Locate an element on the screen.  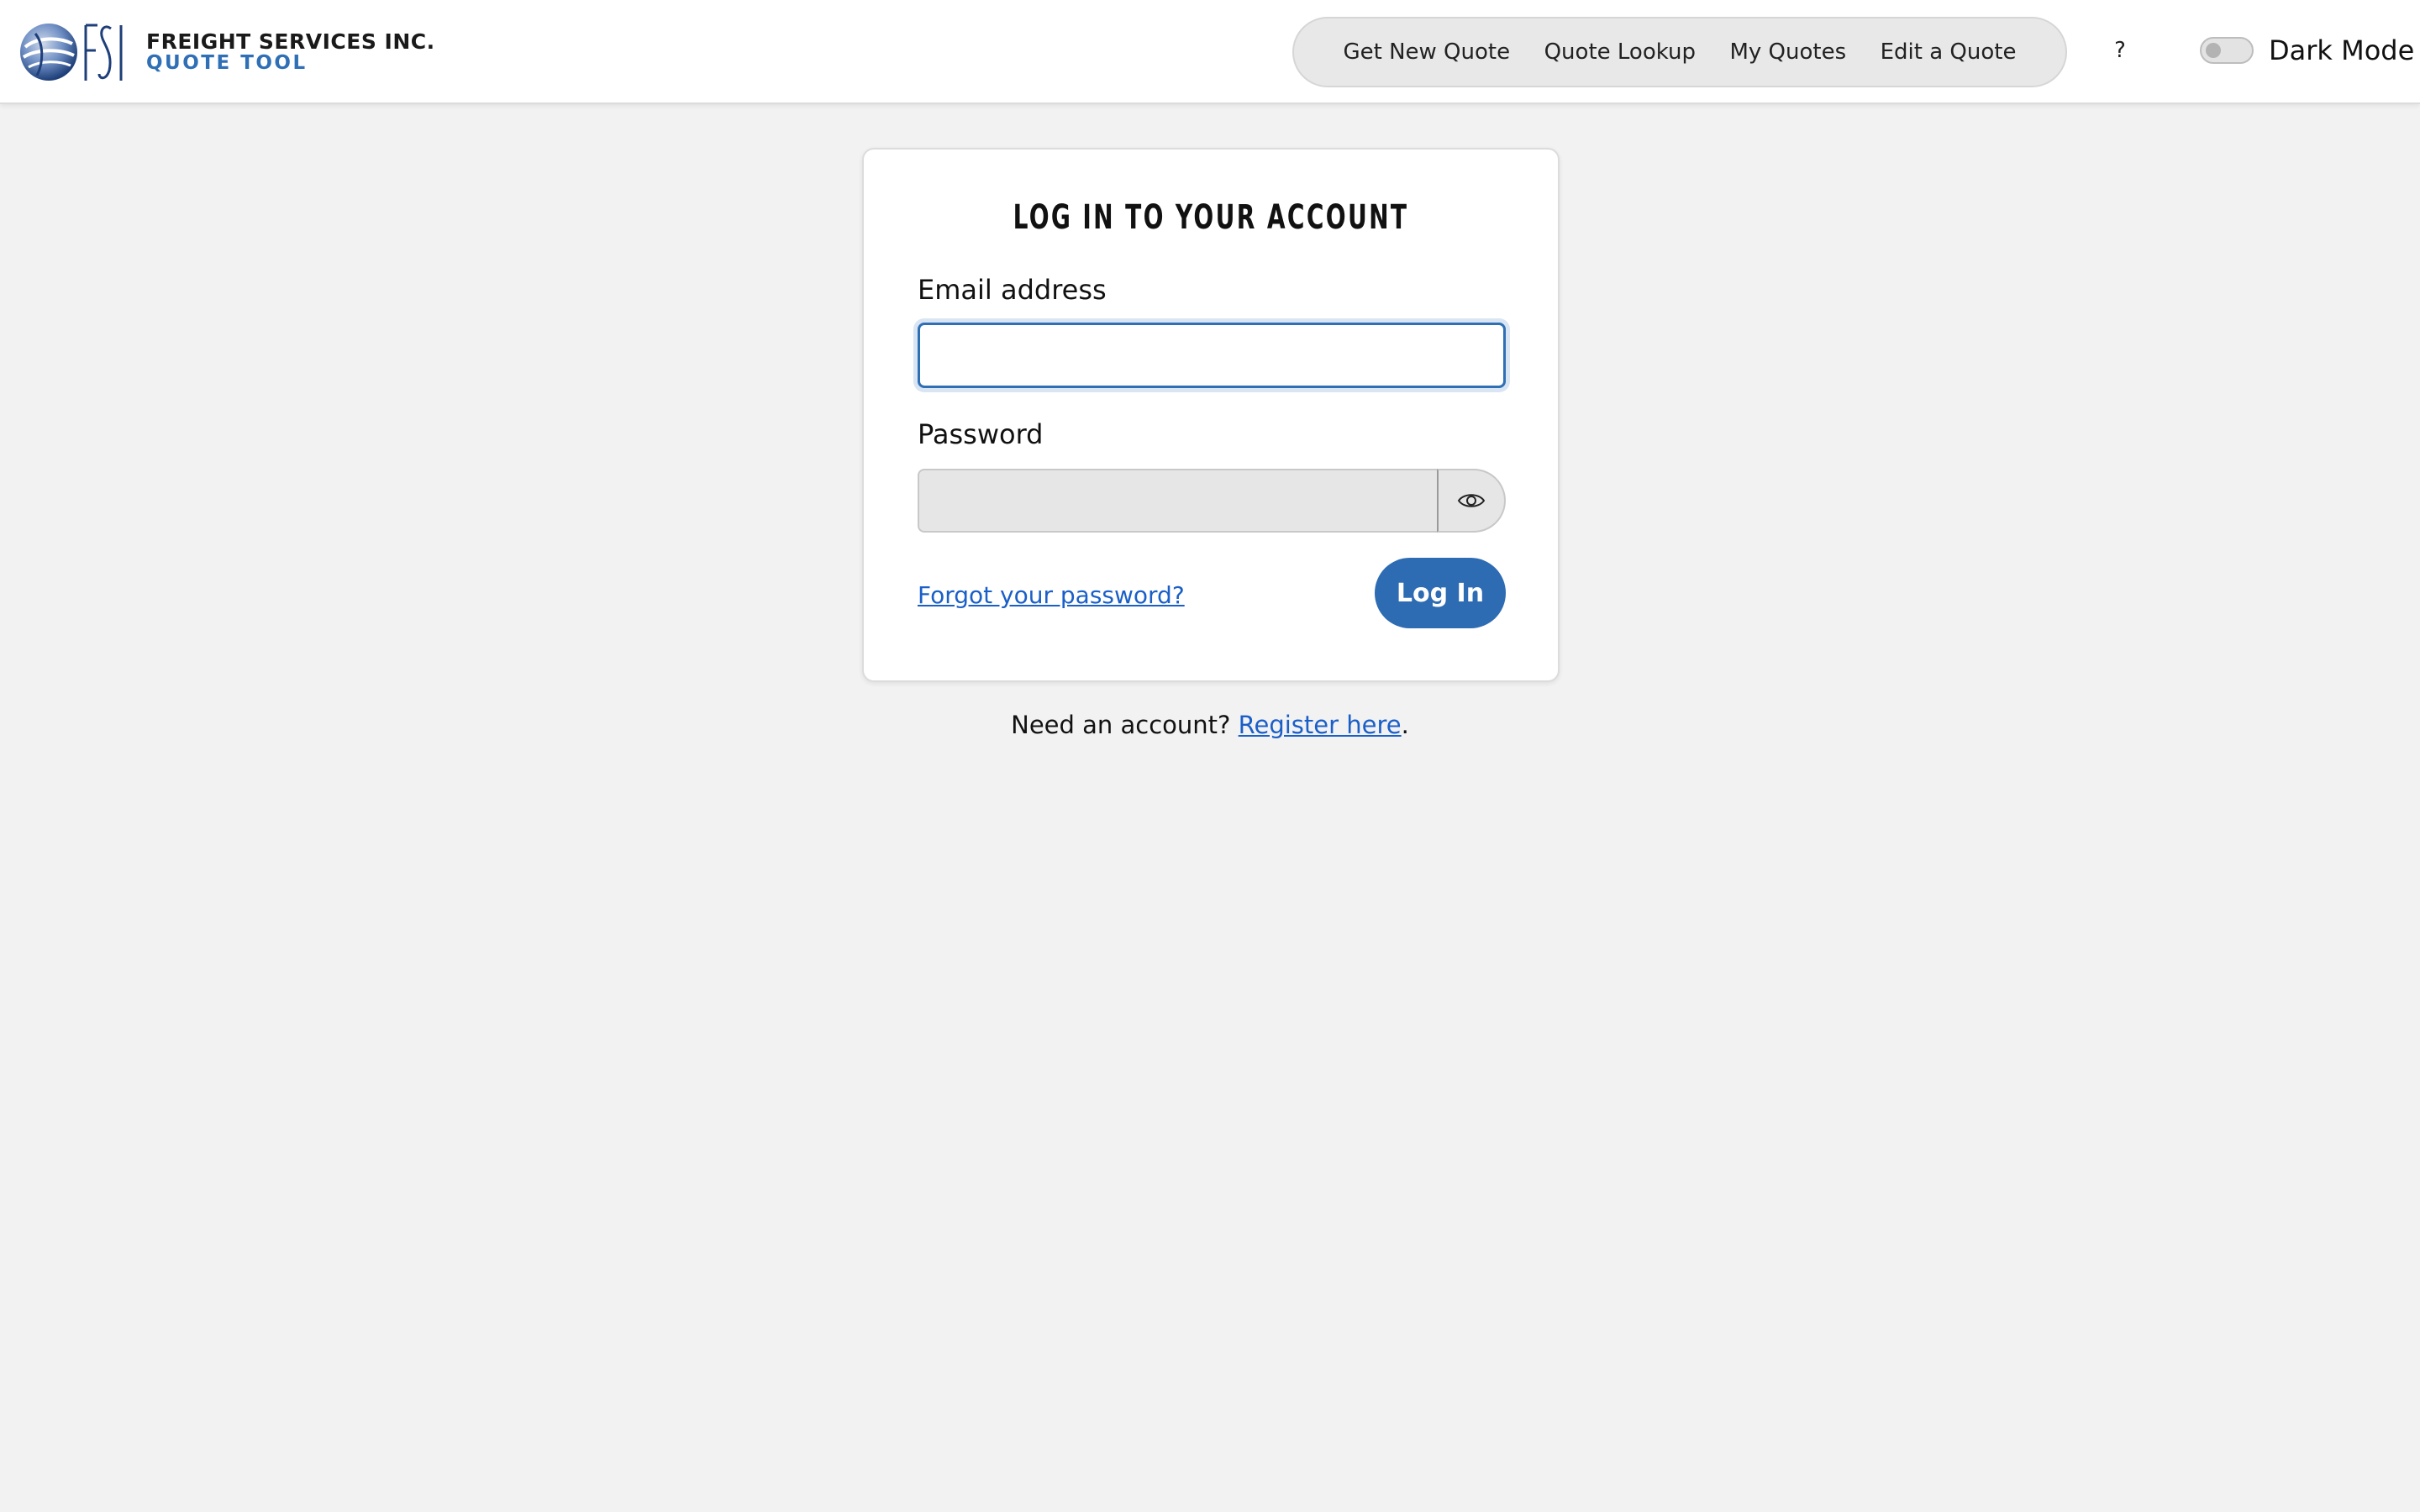
logo-product-name: QUOTE TOOL is located at coordinates (227, 63).